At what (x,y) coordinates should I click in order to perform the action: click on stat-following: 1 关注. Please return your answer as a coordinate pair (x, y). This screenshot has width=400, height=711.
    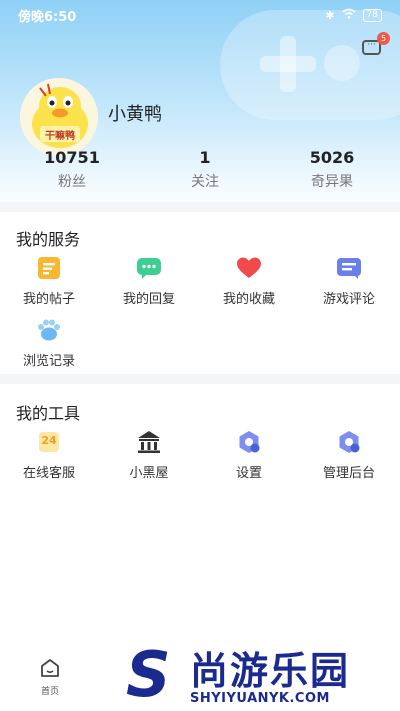
    Looking at the image, I should click on (205, 169).